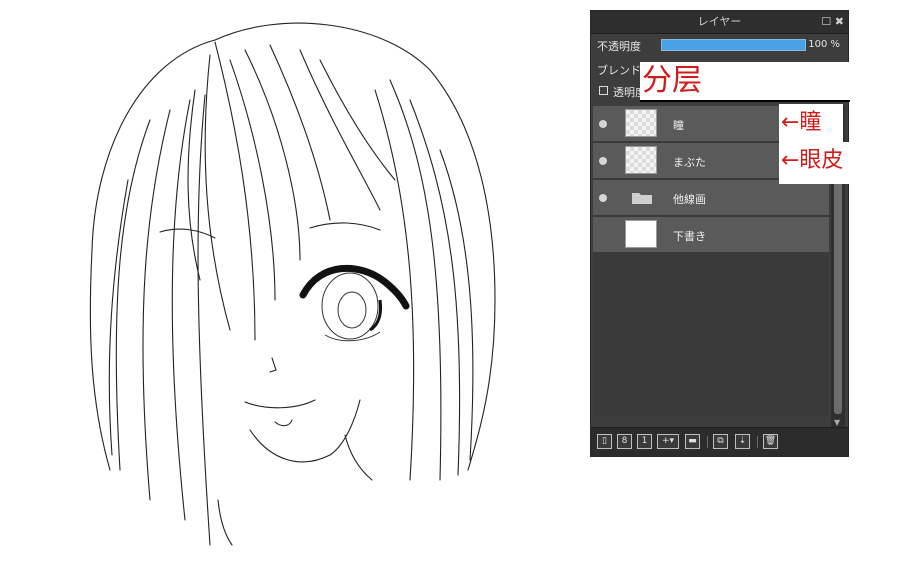  I want to click on layer-toolbar: ▯ 8 1 +▾ ▬ ⧉ ⇣ 🗑, so click(719, 441).